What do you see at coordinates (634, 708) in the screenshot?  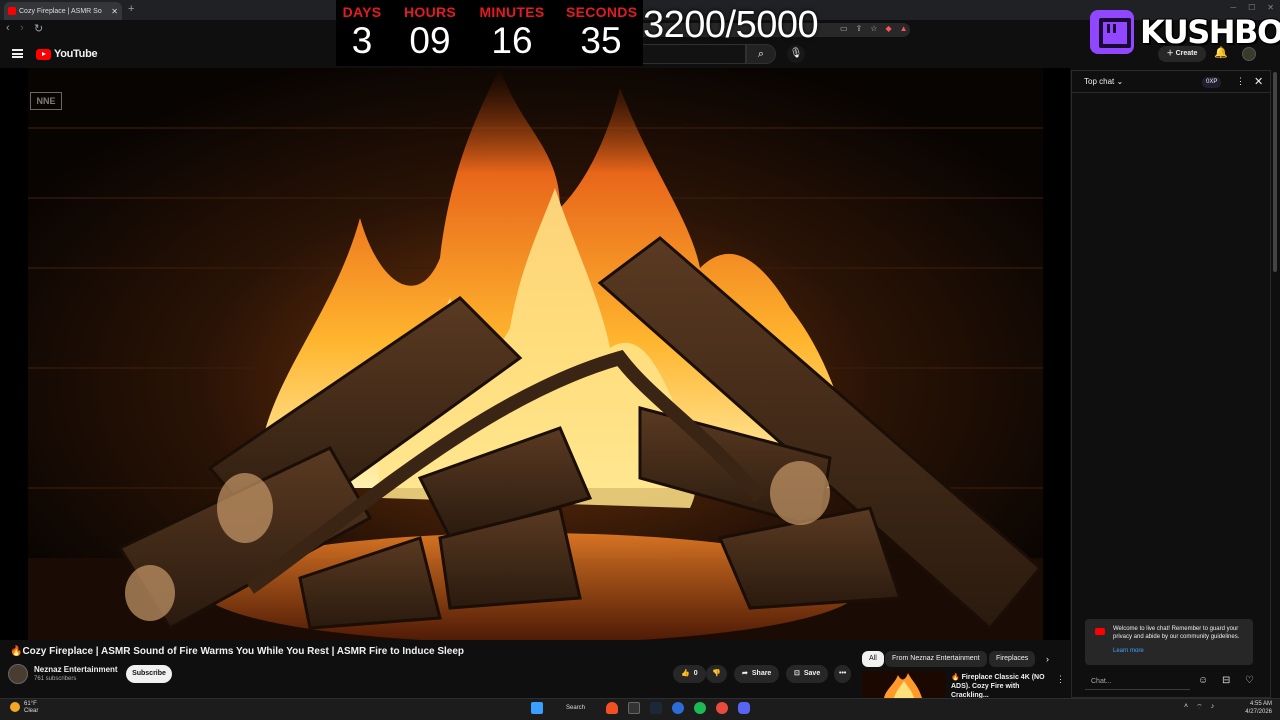 I see `terminal-icon` at bounding box center [634, 708].